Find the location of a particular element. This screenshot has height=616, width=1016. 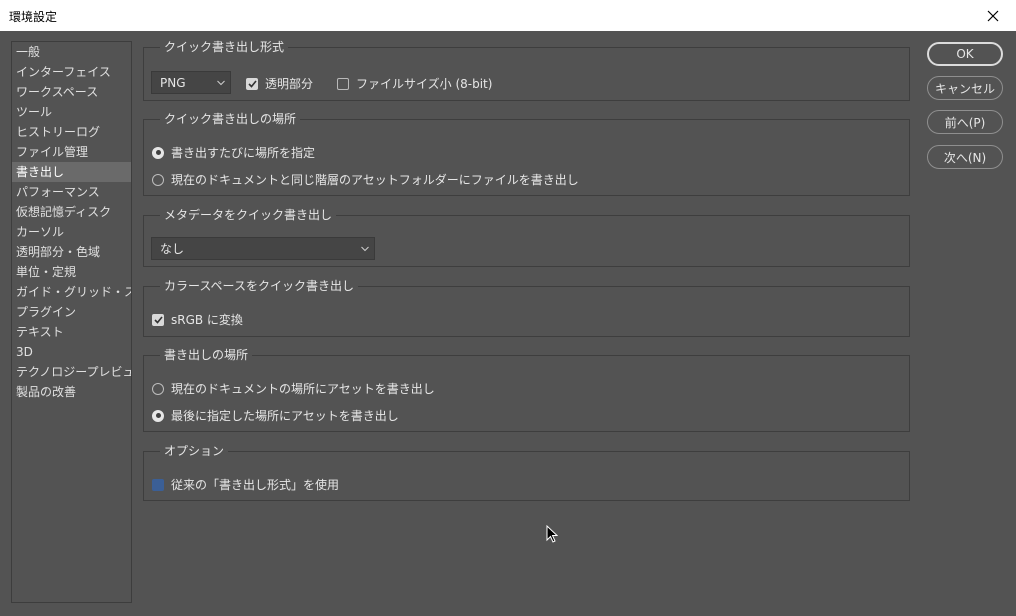

cancel-button: キャンセル is located at coordinates (965, 88).